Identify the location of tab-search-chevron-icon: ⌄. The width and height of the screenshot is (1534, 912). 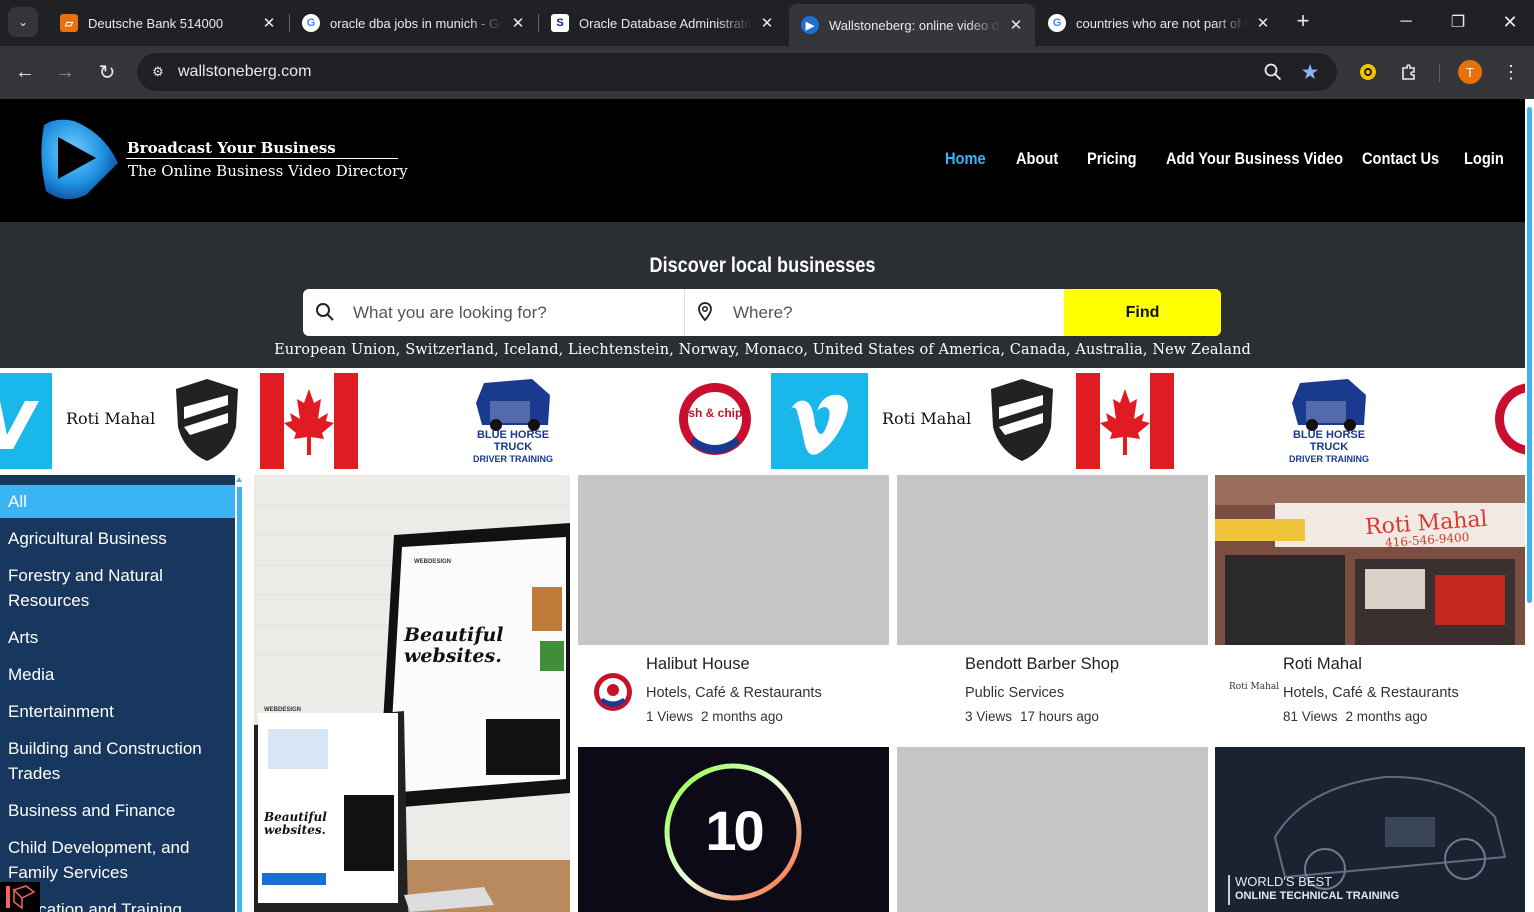
(23, 22).